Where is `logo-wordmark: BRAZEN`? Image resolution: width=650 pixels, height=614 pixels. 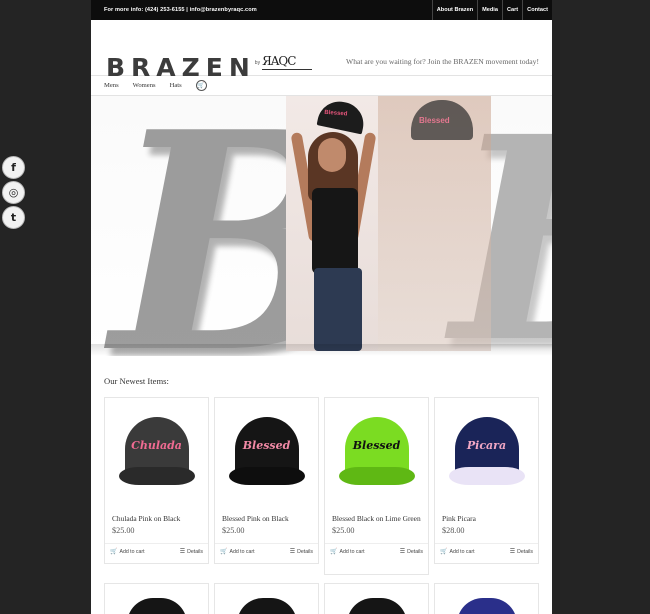 logo-wordmark: BRAZEN is located at coordinates (181, 67).